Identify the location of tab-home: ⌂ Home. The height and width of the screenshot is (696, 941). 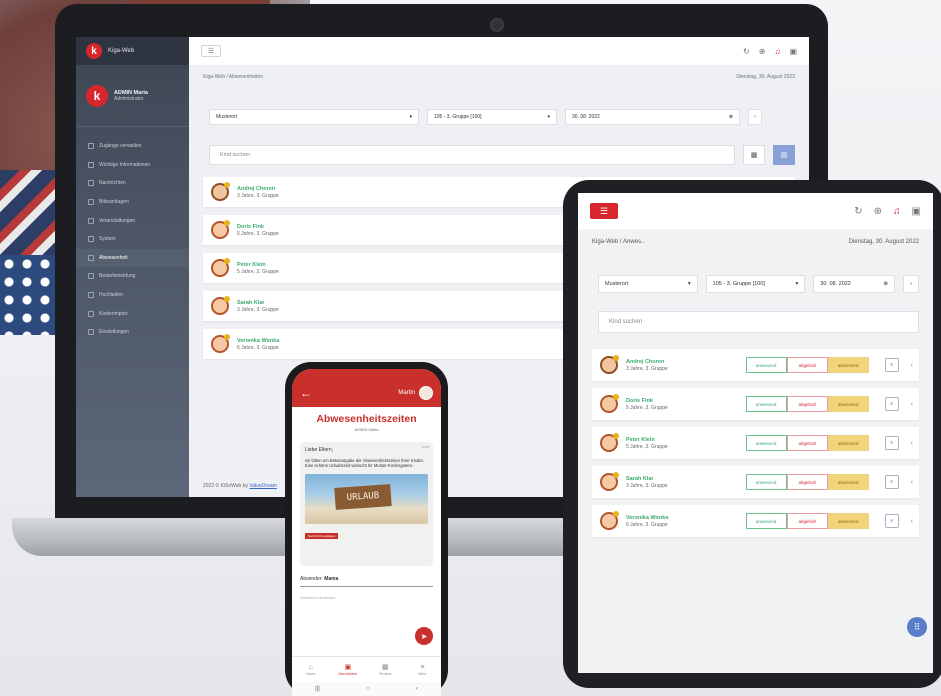
(310, 669).